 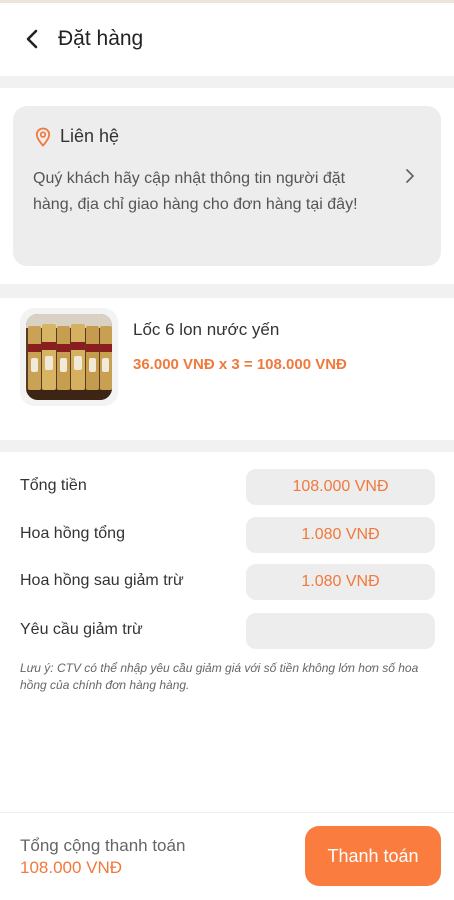 What do you see at coordinates (53, 485) in the screenshot?
I see `row-label: Tổng tiền` at bounding box center [53, 485].